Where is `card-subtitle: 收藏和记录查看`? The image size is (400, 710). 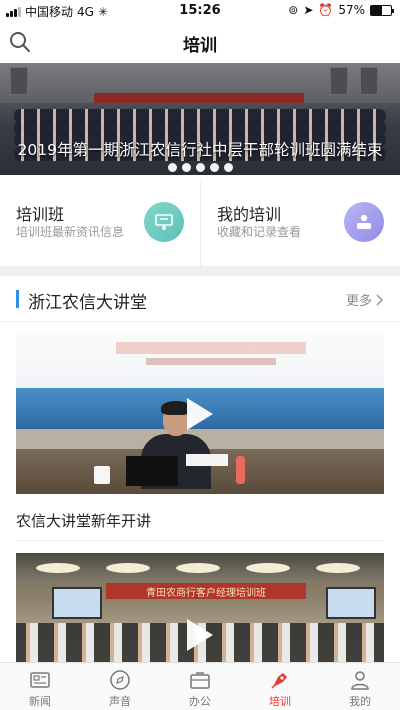 card-subtitle: 收藏和记录查看 is located at coordinates (259, 232).